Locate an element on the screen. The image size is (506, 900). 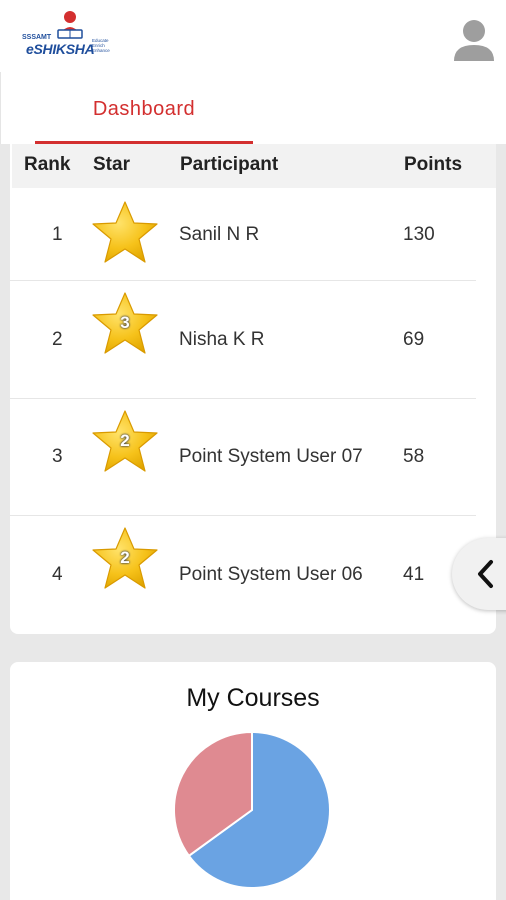
tab-bar: Dashboard is located at coordinates (253, 108).